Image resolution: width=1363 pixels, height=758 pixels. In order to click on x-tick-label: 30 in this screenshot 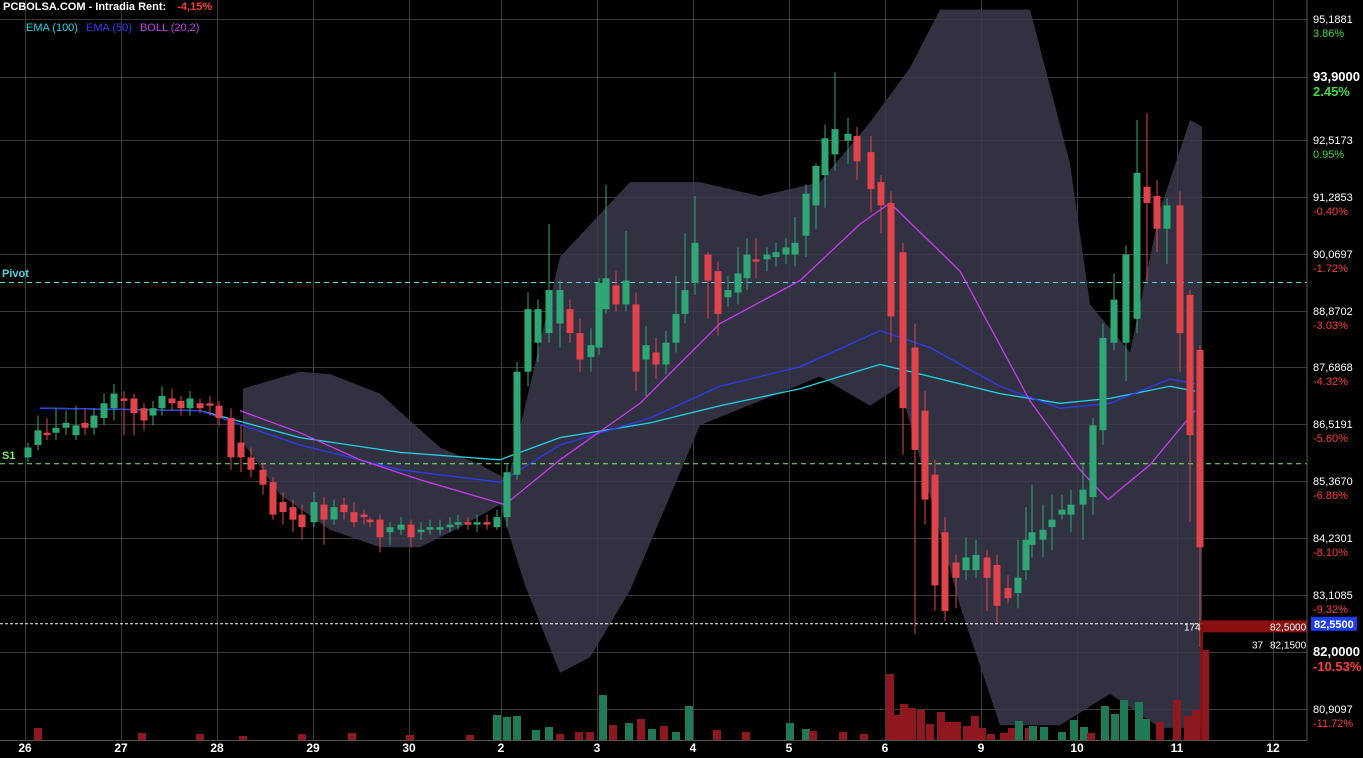, I will do `click(409, 748)`.